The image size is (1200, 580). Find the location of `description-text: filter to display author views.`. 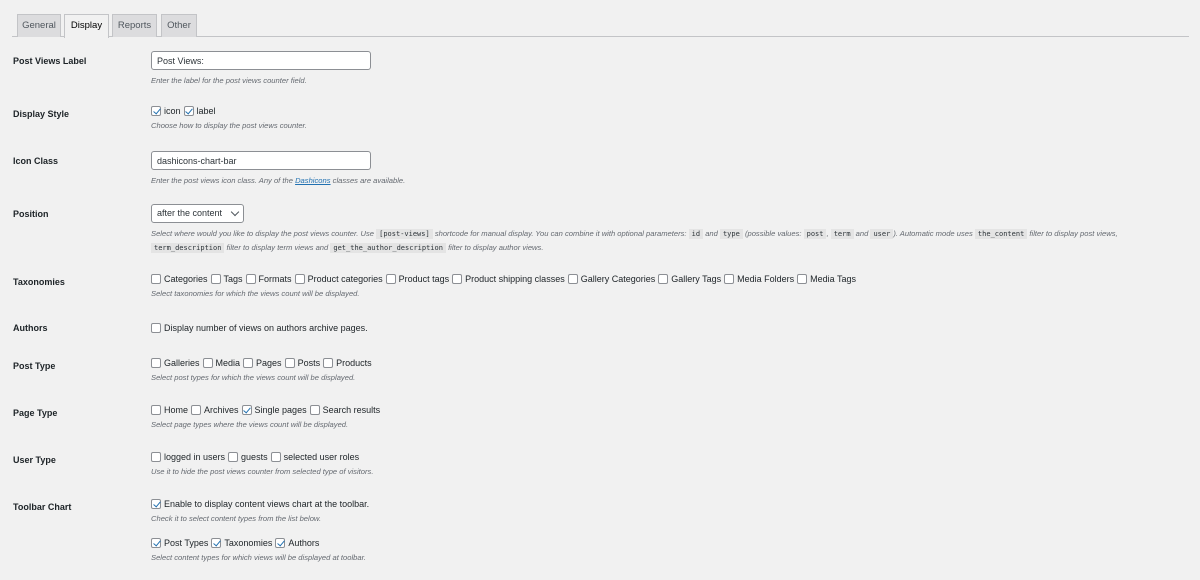

description-text: filter to display author views. is located at coordinates (494, 247).